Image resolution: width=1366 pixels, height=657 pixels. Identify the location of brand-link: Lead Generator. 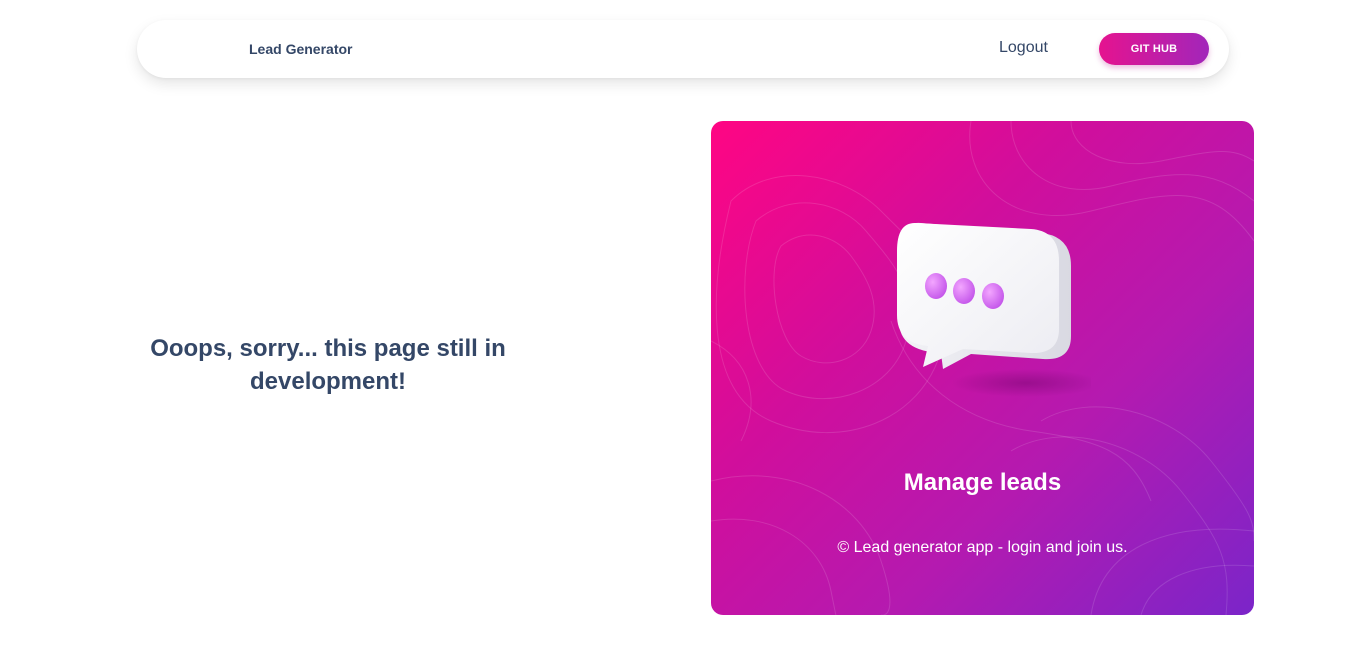
(300, 49).